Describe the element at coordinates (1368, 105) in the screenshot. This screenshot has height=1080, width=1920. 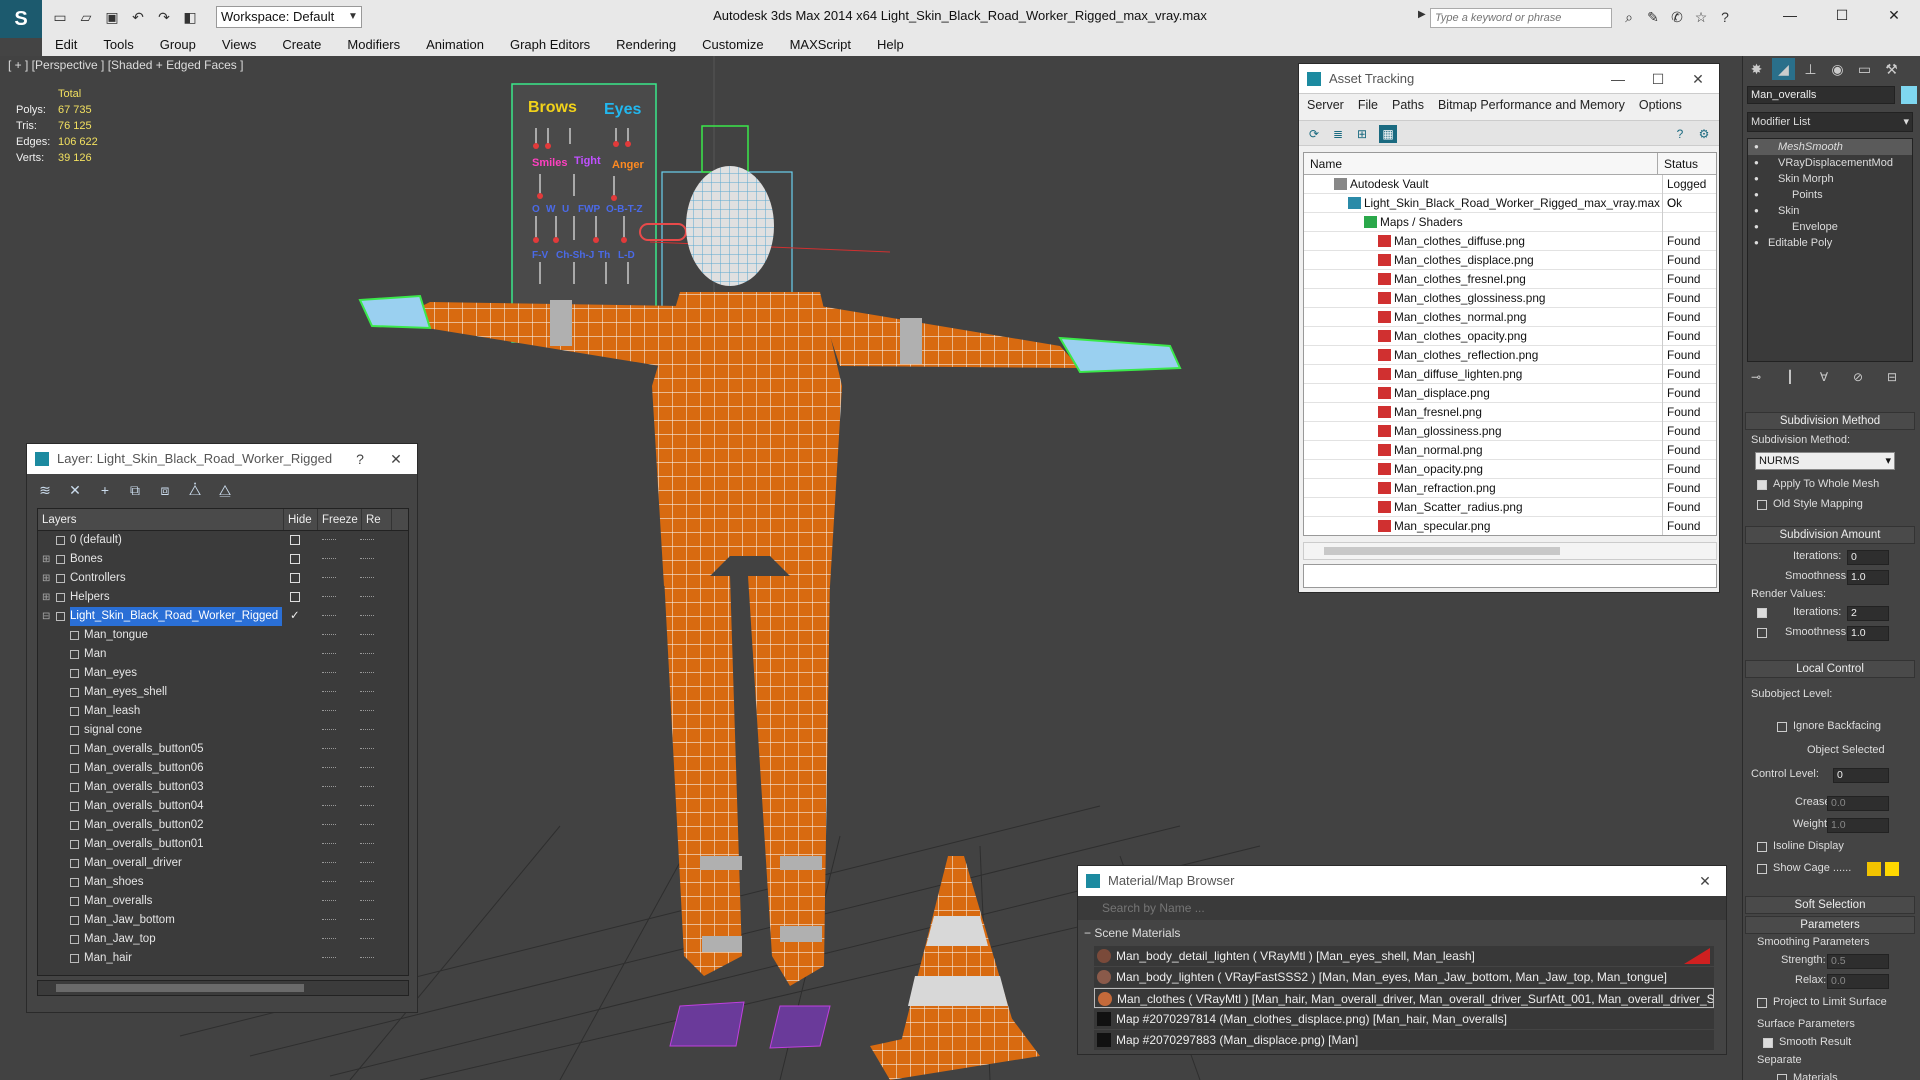
I see `asset-menu-file: File` at that location.